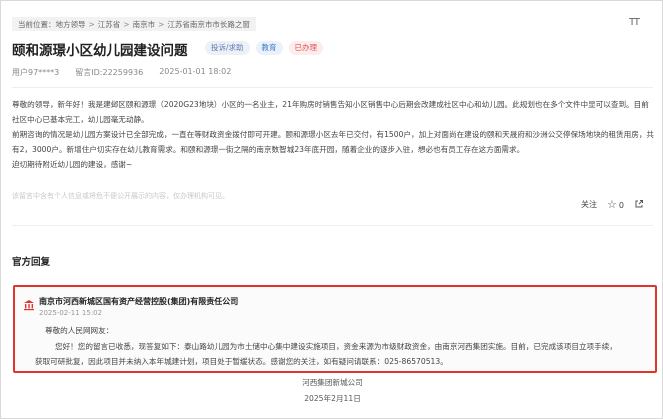 The width and height of the screenshot is (663, 419). Describe the element at coordinates (227, 48) in the screenshot. I see `tag-message-type: 投诉/求助` at that location.